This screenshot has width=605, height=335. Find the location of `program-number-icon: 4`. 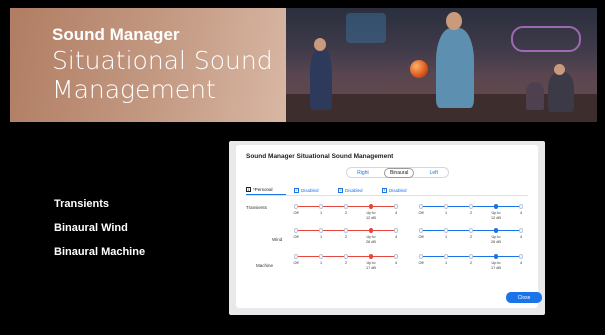

program-number-icon: 4 is located at coordinates (384, 190).